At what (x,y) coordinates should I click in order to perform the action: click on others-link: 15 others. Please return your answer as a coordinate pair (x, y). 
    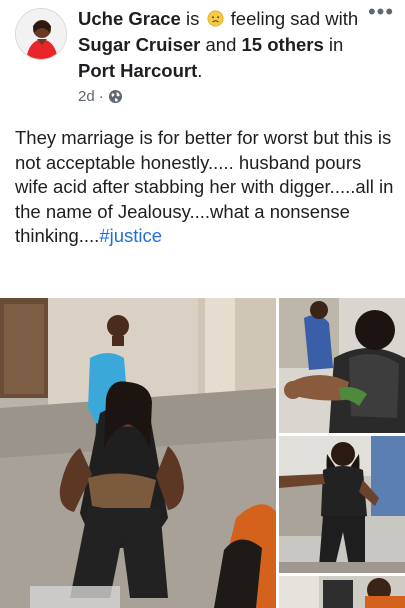
    Looking at the image, I should click on (283, 44).